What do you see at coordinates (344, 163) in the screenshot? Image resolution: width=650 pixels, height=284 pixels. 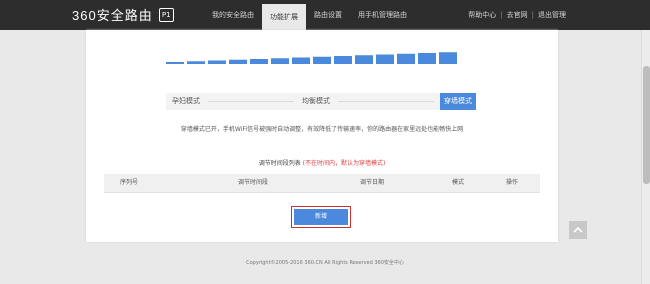 I see `schedule-hint: (不在时间内，默认为穿墙模式)` at bounding box center [344, 163].